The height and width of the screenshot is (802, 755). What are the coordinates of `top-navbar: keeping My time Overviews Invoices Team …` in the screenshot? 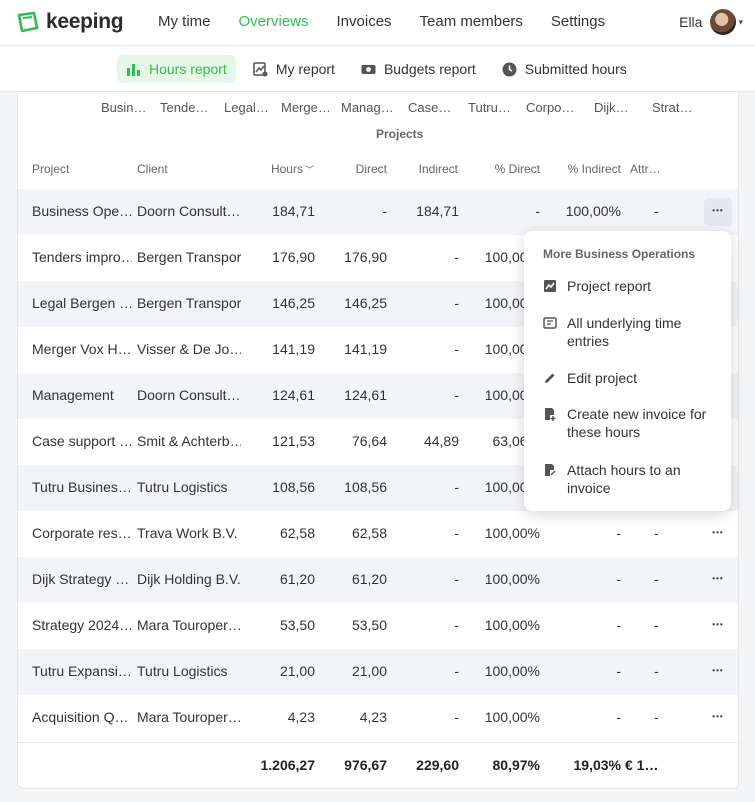 It's located at (377, 23).